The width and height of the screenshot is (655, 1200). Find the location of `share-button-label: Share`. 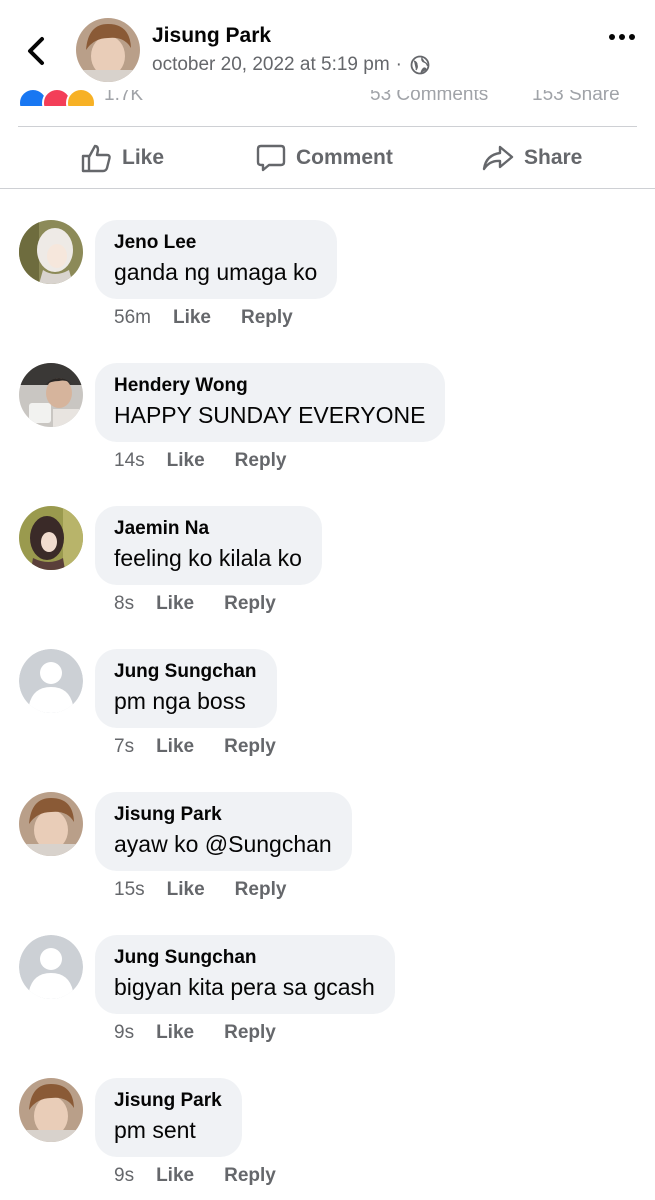

share-button-label: Share is located at coordinates (553, 157).